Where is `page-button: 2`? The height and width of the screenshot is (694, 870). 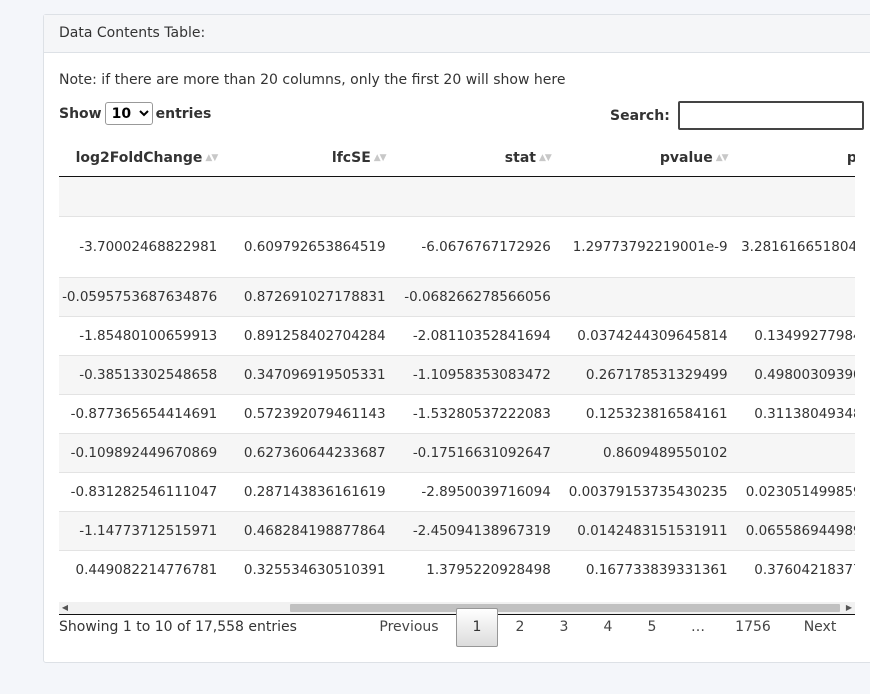
page-button: 2 is located at coordinates (520, 627).